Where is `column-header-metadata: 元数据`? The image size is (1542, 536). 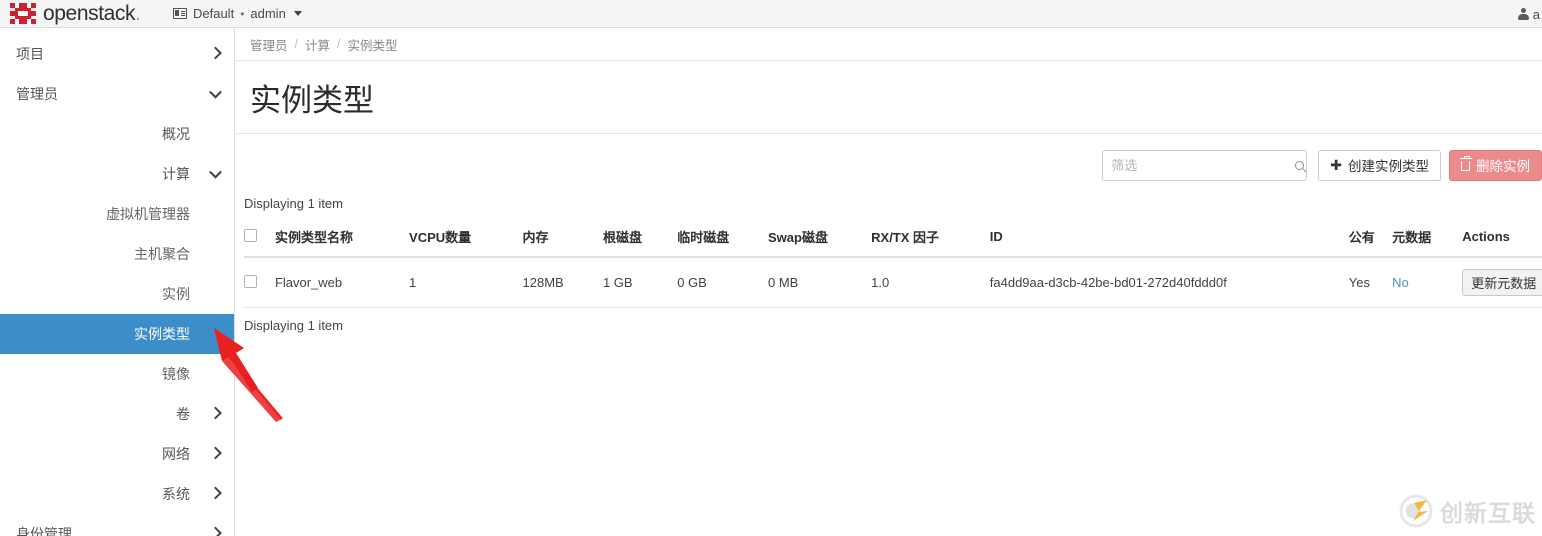
column-header-metadata: 元数据 is located at coordinates (1427, 238).